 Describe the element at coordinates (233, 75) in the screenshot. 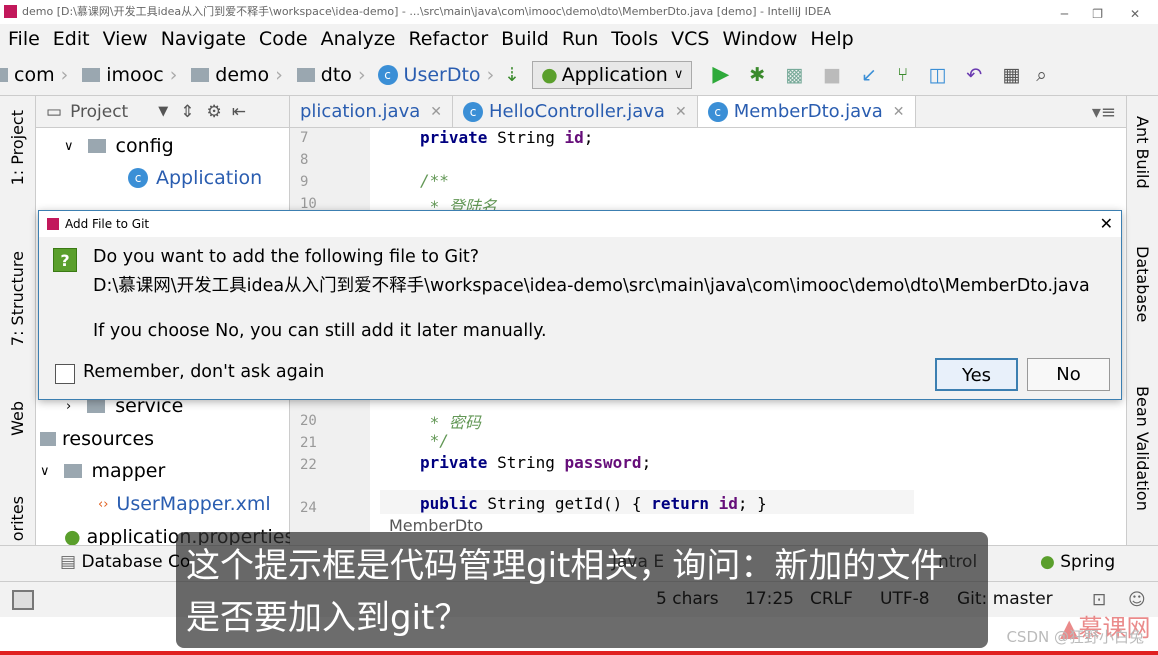

I see `breadcrumb-demo: demo ›` at that location.